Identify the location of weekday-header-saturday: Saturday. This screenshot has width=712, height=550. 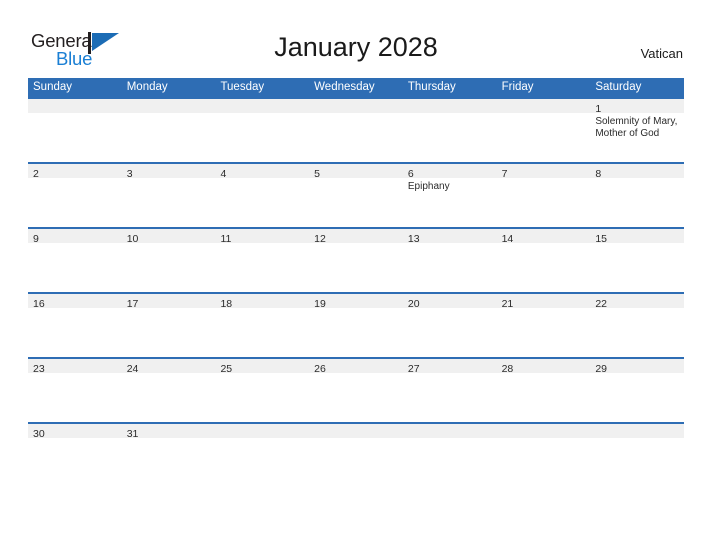
(618, 87).